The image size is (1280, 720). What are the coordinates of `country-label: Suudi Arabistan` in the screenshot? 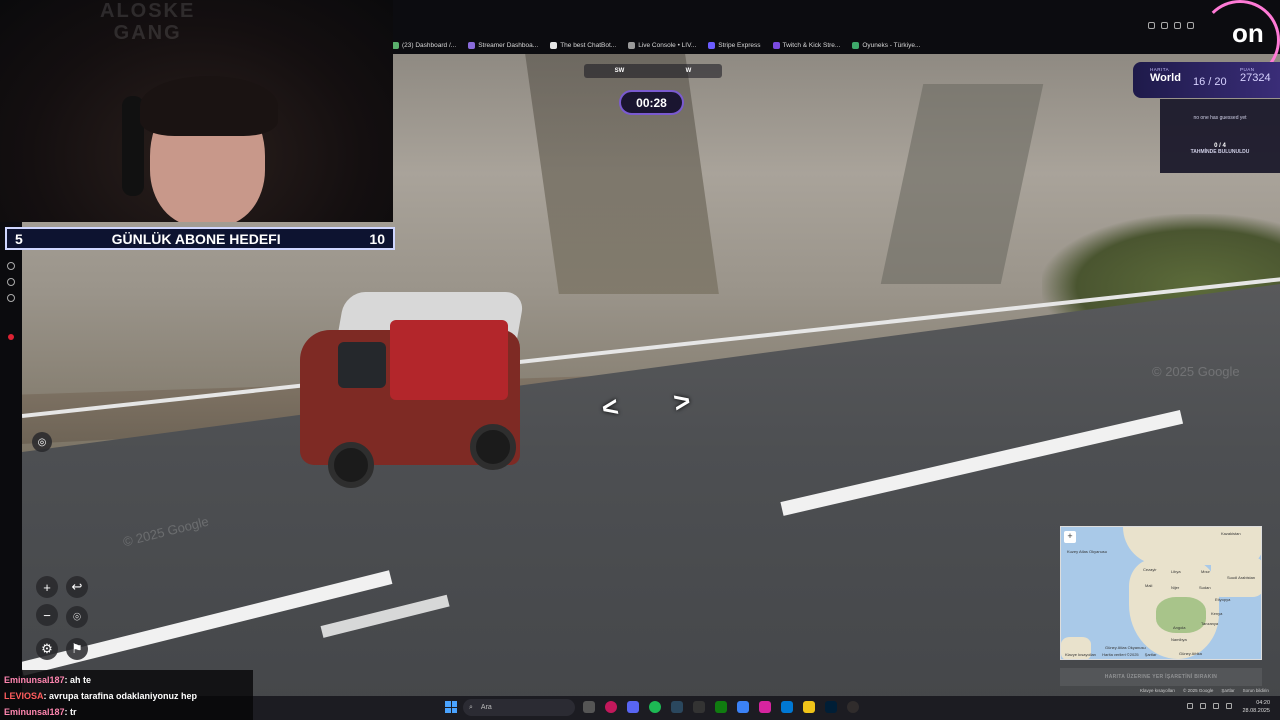 It's located at (1241, 577).